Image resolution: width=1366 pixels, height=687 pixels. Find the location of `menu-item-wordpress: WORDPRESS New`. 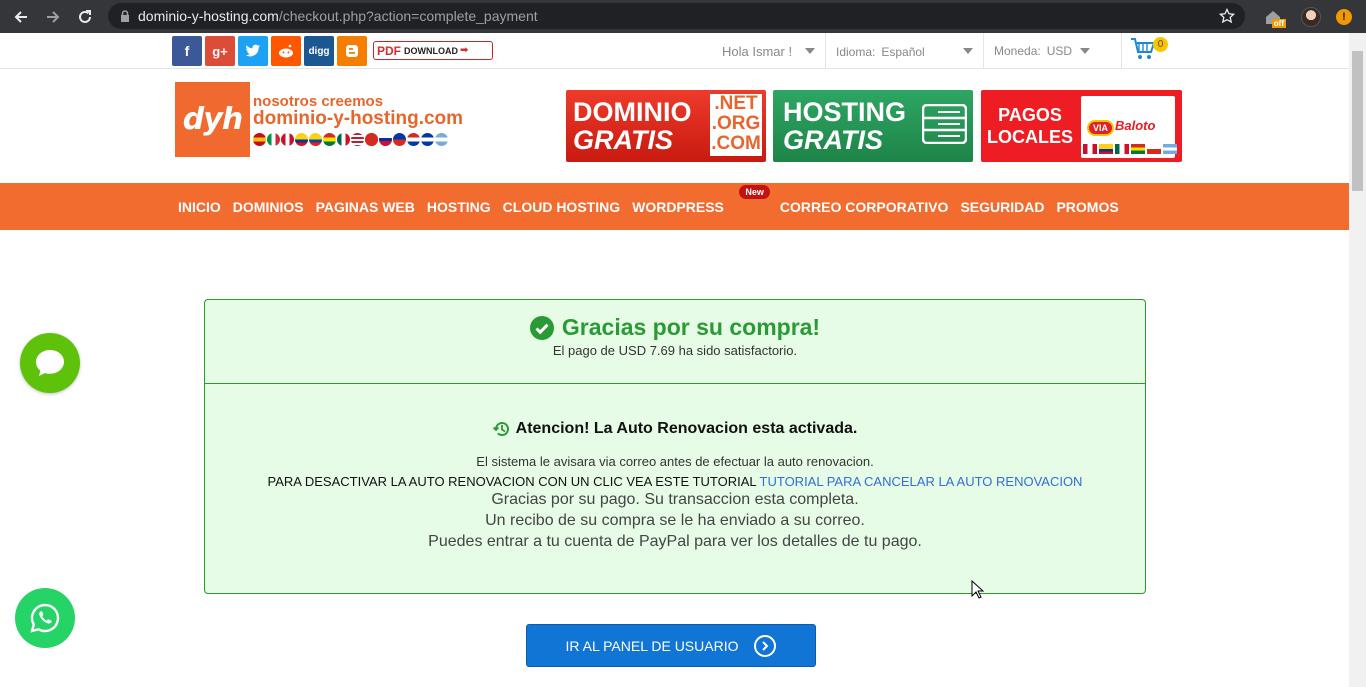

menu-item-wordpress: WORDPRESS New is located at coordinates (698, 199).